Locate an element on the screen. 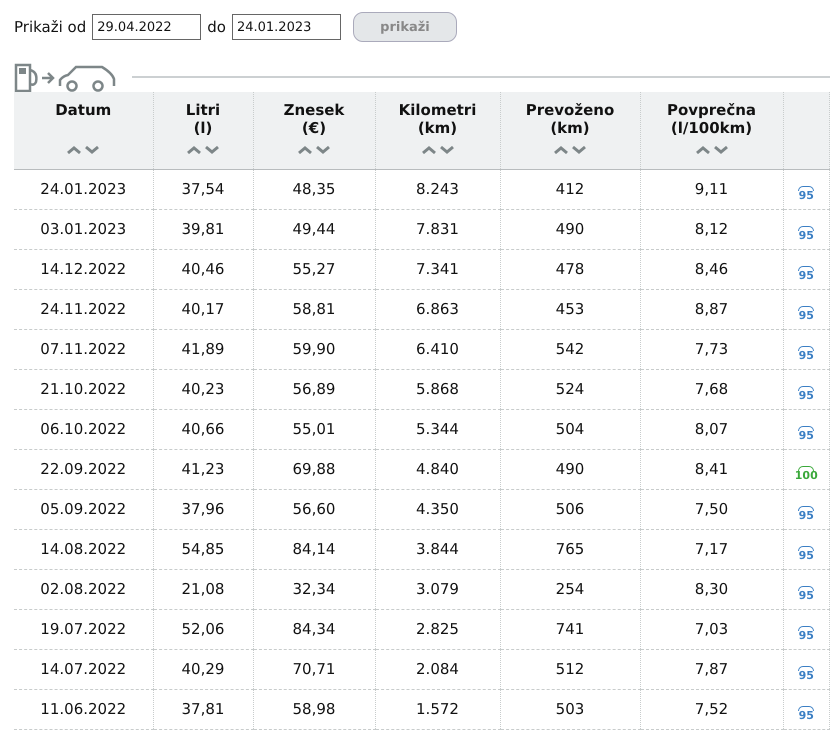 This screenshot has width=830, height=748. table-cell: 412 is located at coordinates (570, 189).